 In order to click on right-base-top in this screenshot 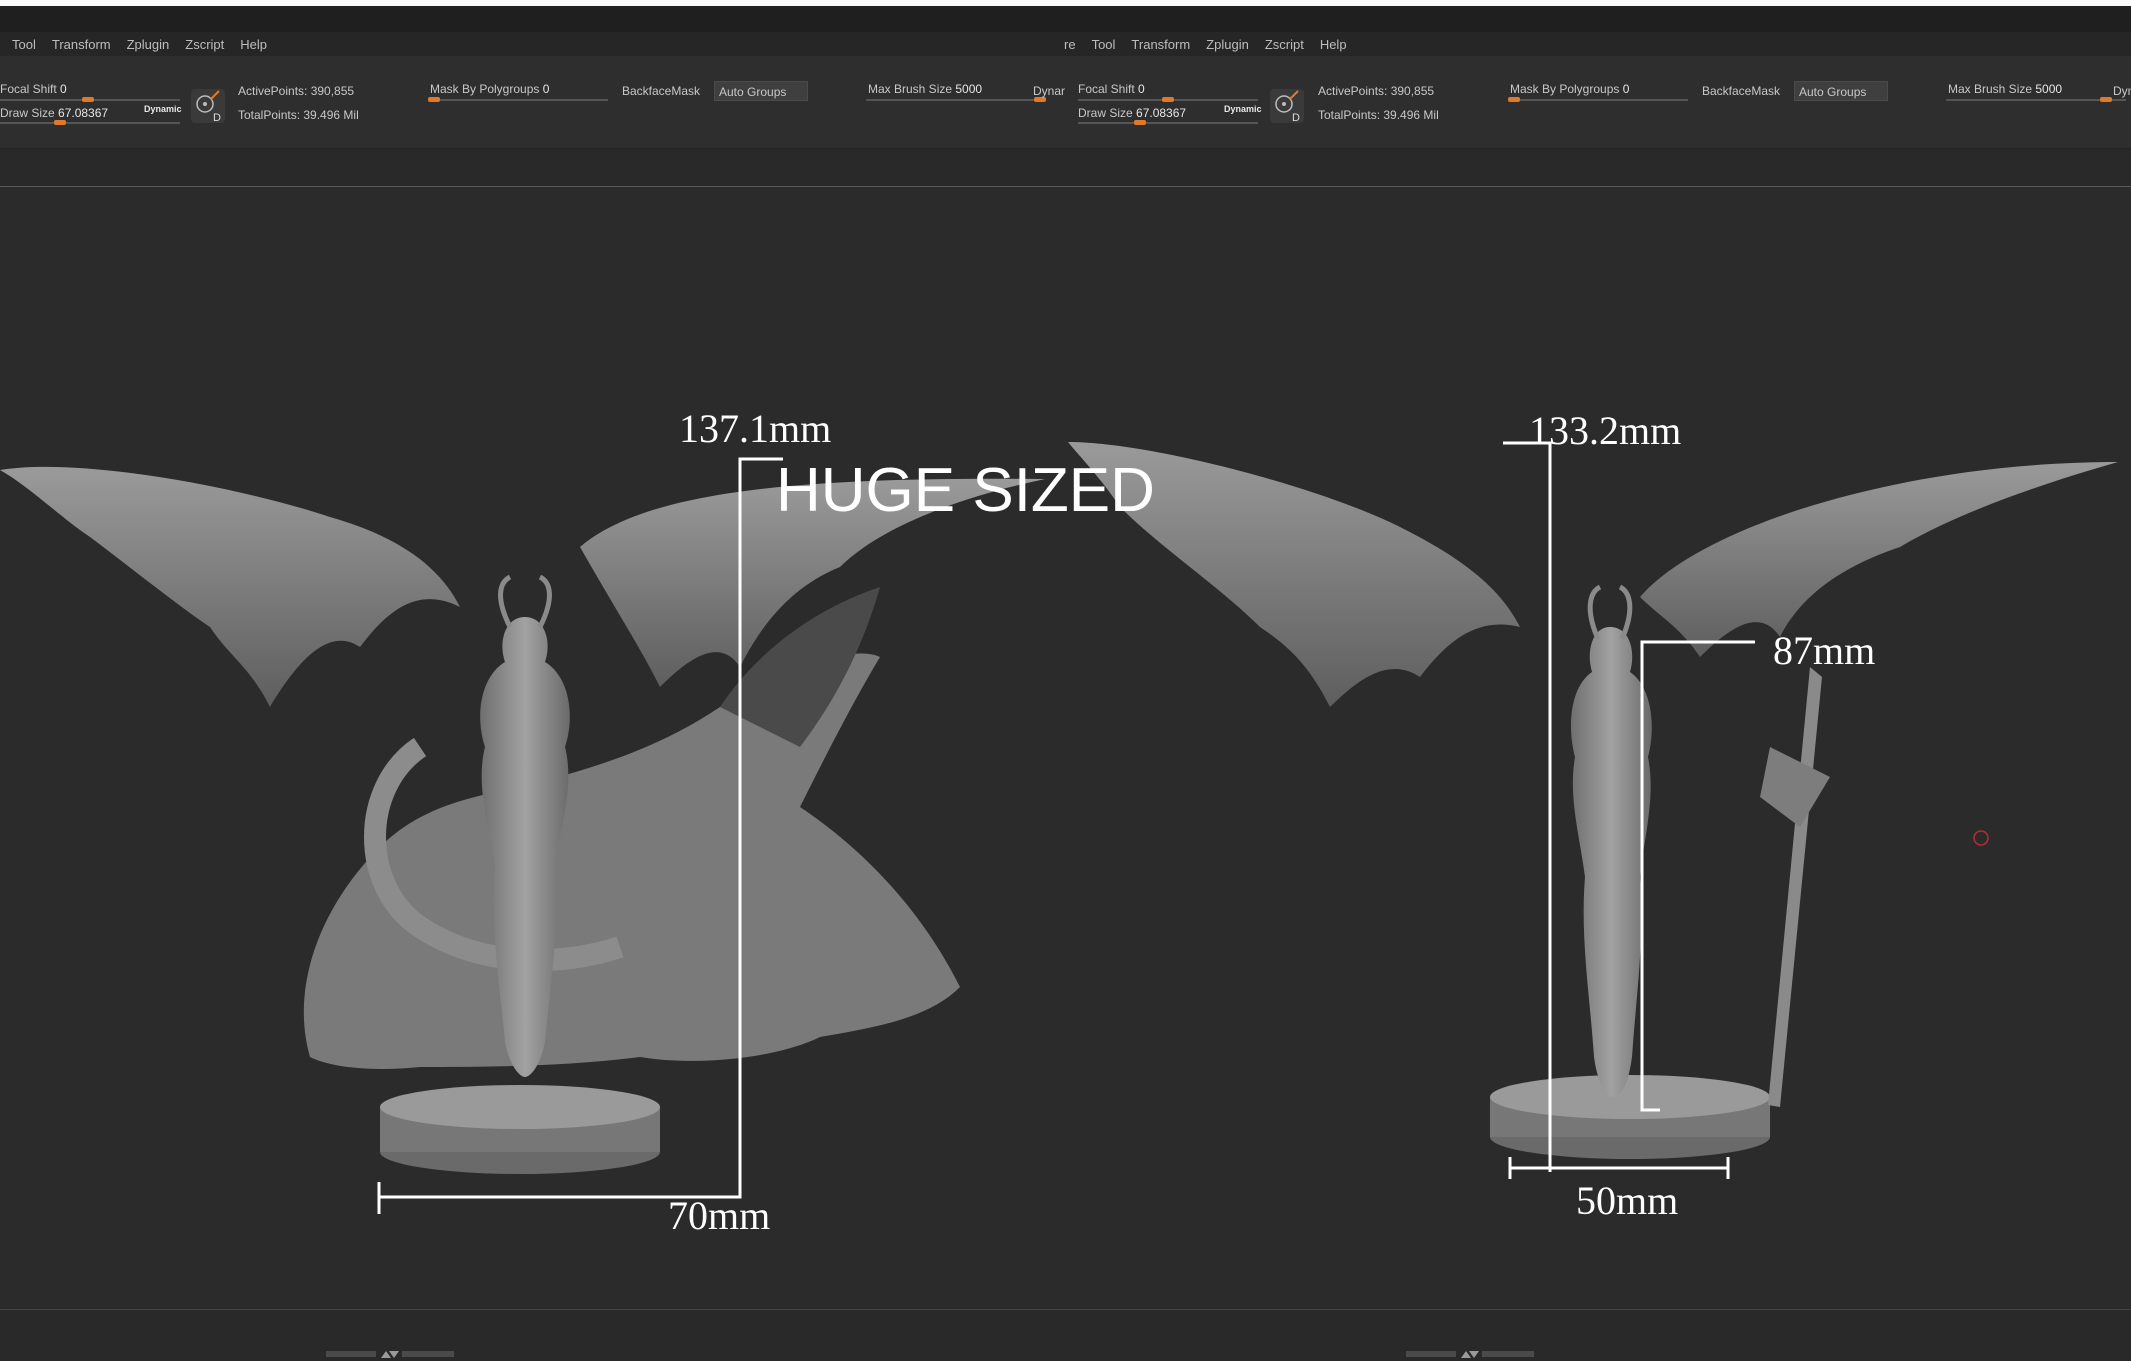, I will do `click(1630, 1097)`.